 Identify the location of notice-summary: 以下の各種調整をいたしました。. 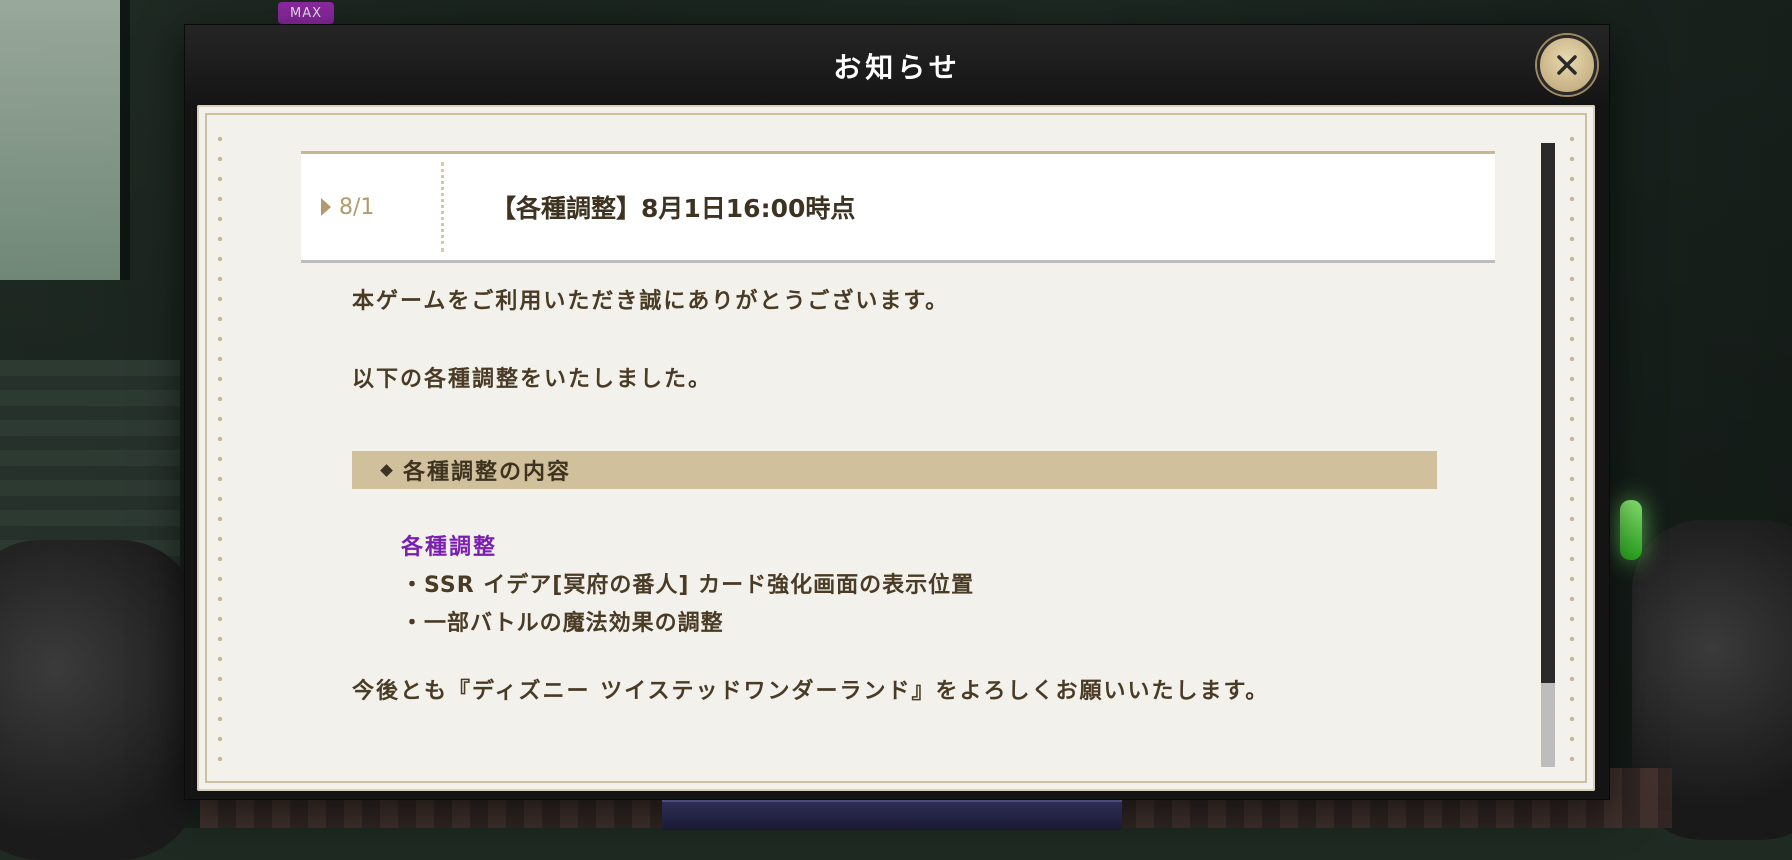
(532, 379).